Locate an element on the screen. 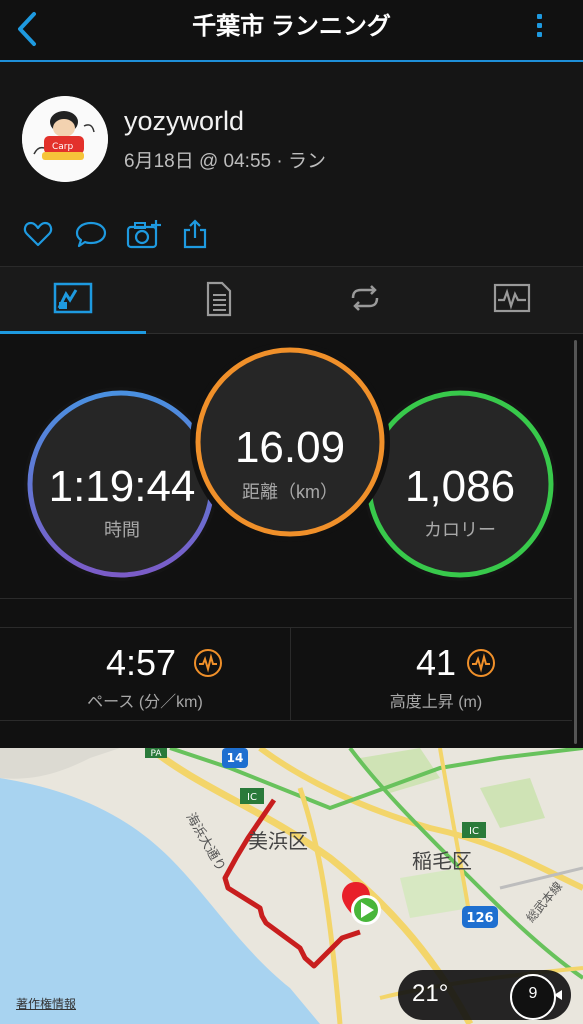  repeat-icon is located at coordinates (365, 298).